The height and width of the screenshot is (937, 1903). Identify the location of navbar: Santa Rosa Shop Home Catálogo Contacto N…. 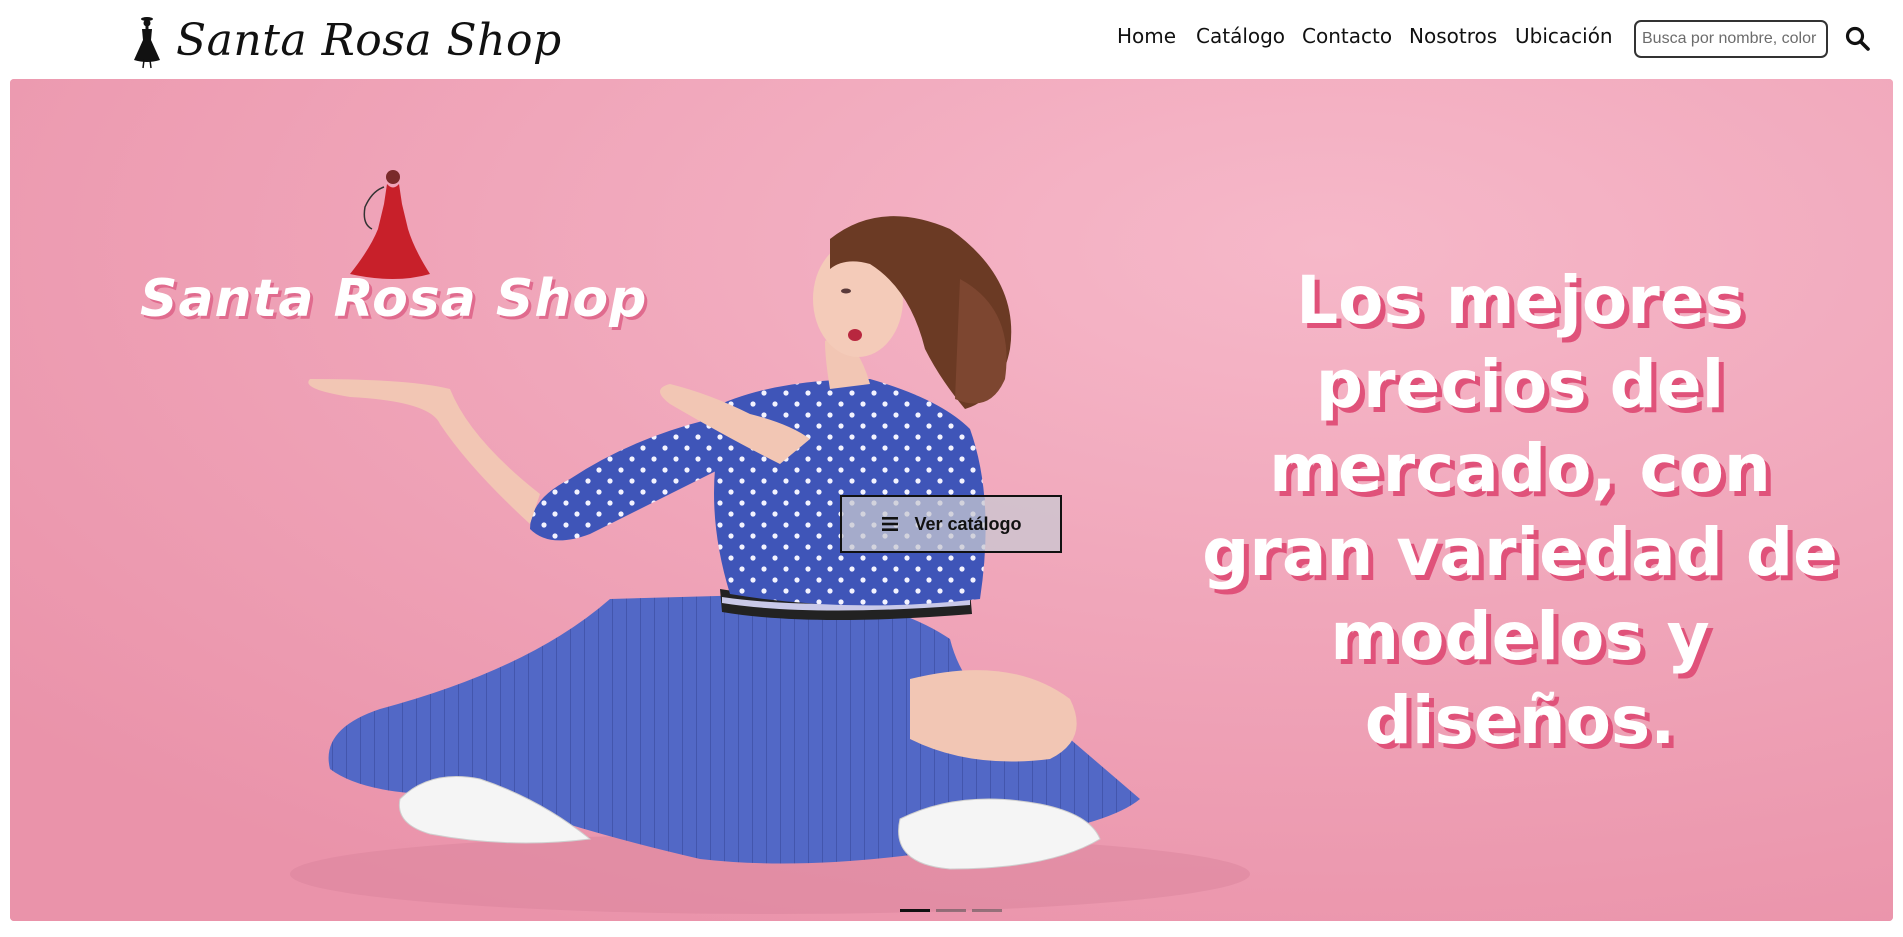
(951, 39).